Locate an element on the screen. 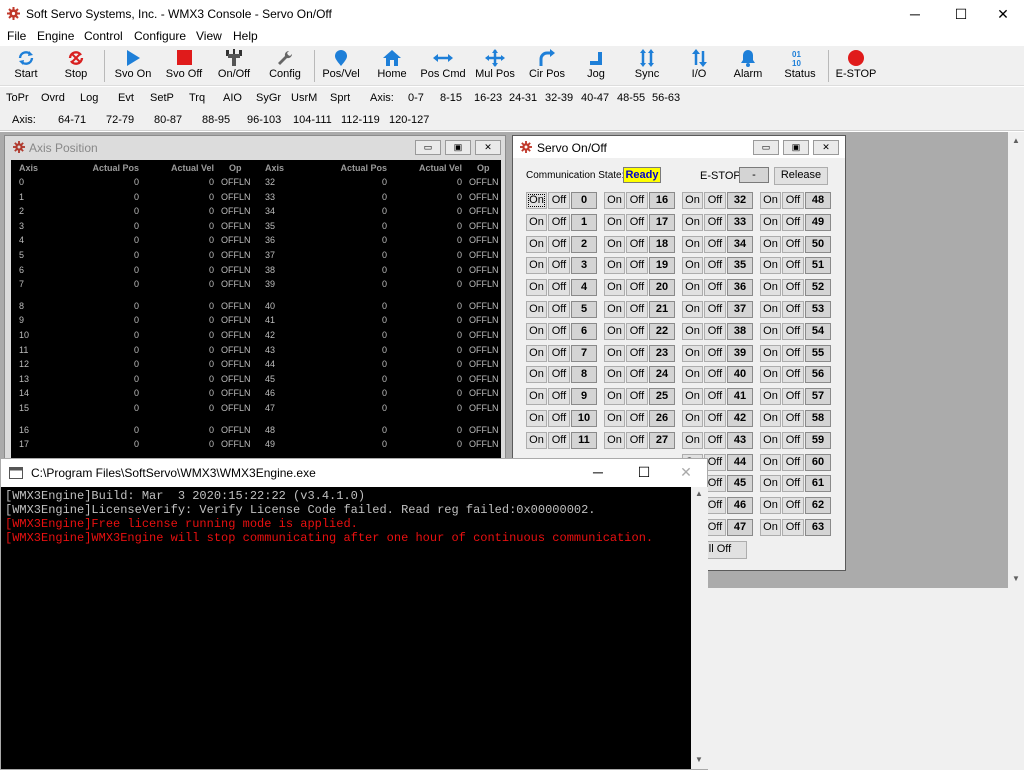 This screenshot has height=770, width=1024. menu-file: File is located at coordinates (16, 36).